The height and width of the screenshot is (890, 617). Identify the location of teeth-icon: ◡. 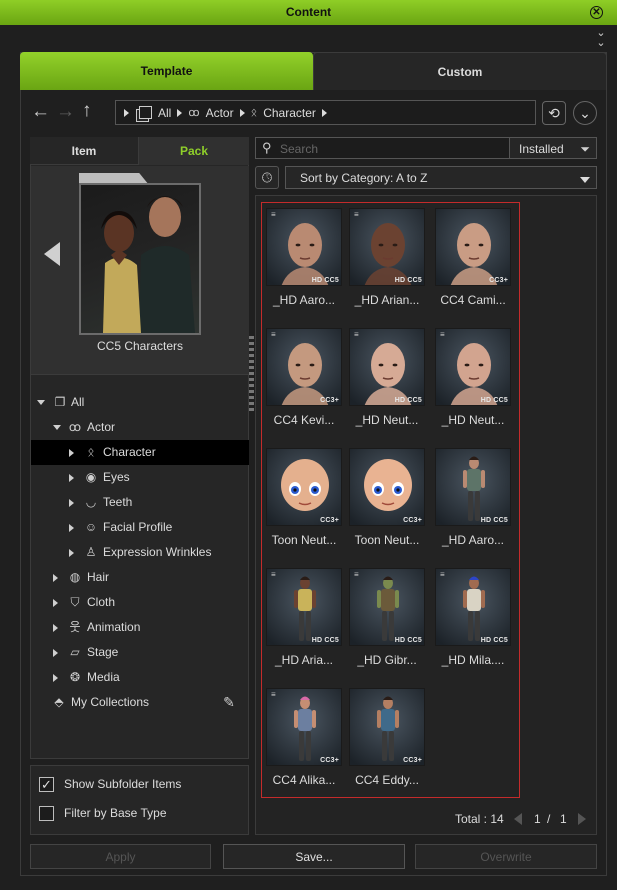
(91, 502).